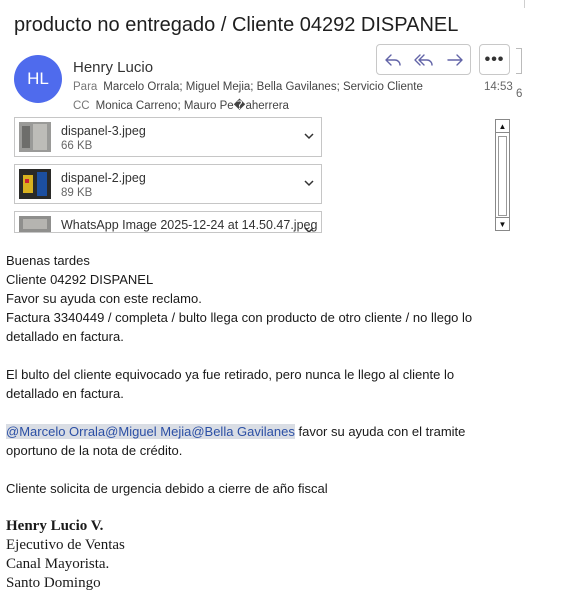 This screenshot has height=593, width=567. Describe the element at coordinates (113, 67) in the screenshot. I see `sender-name: Henry Lucio` at that location.